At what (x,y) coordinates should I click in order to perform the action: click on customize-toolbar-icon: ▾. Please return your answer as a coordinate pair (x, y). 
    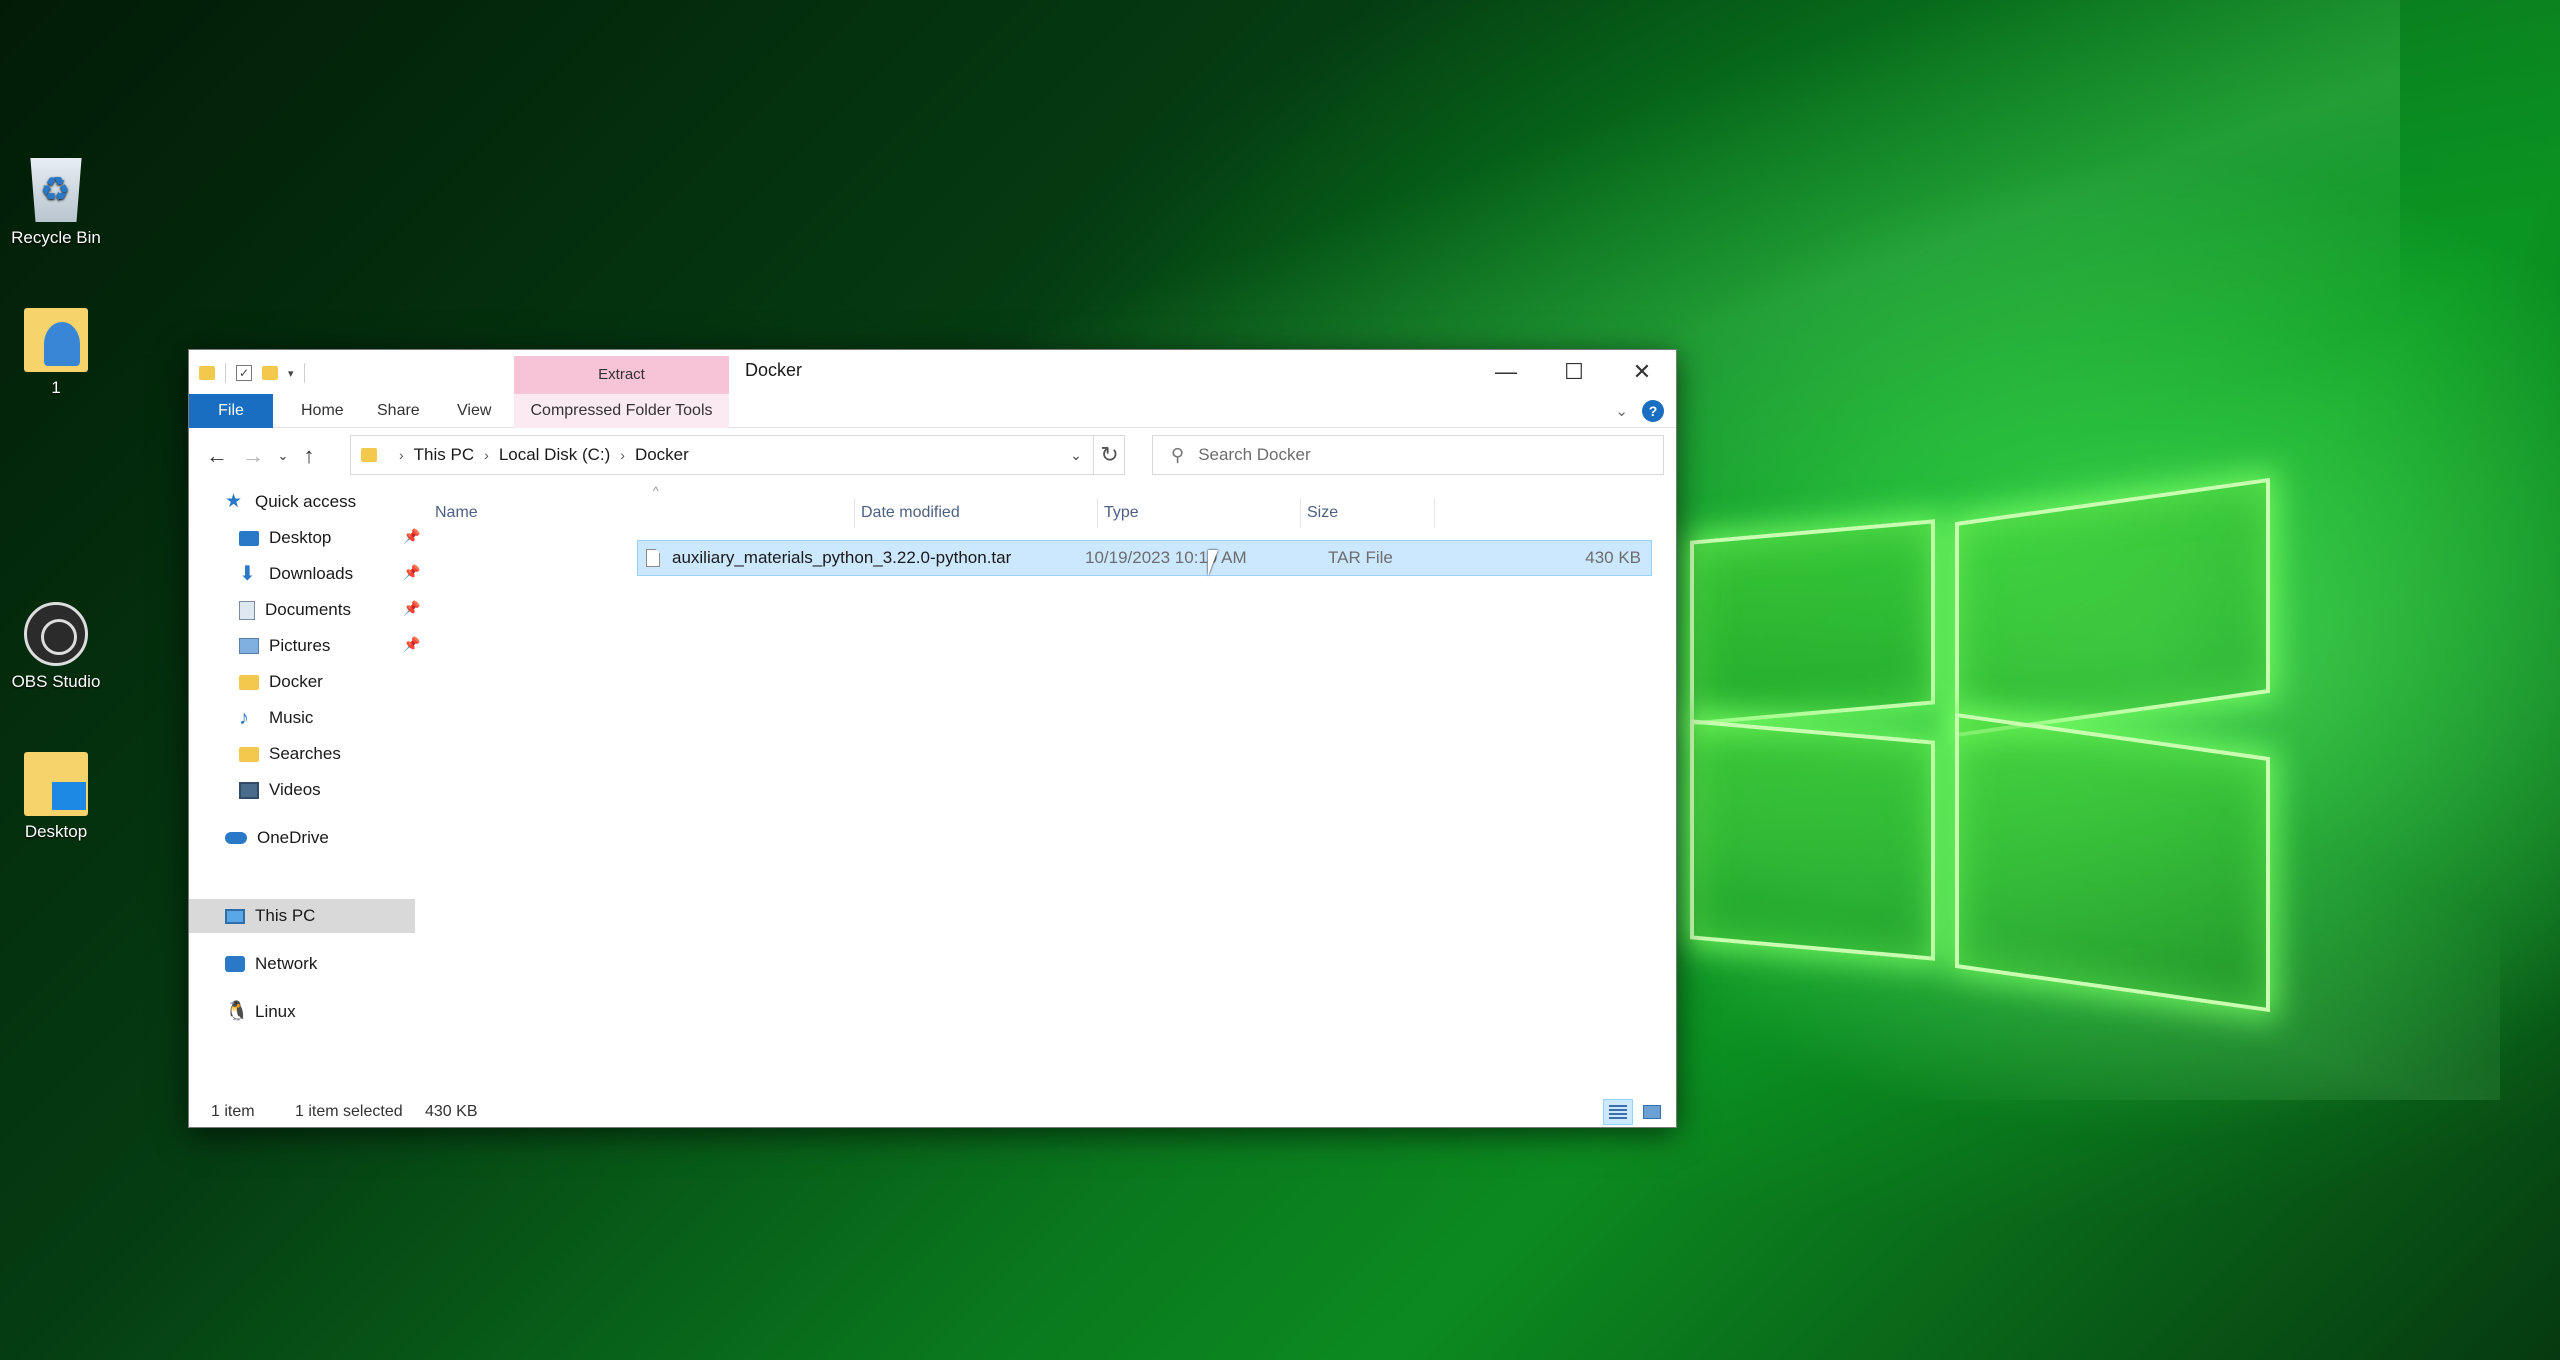
    Looking at the image, I should click on (291, 373).